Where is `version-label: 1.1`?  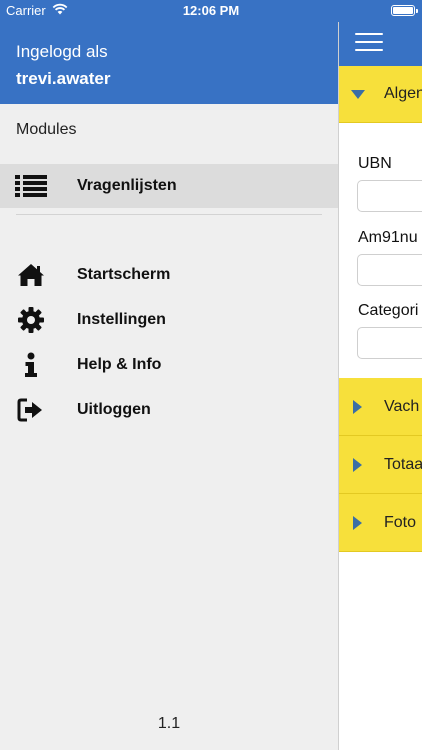 version-label: 1.1 is located at coordinates (169, 723).